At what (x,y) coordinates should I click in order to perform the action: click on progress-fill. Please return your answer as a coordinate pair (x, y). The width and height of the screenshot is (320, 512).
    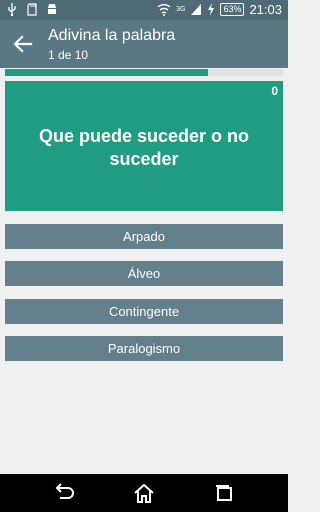
    Looking at the image, I should click on (106, 72).